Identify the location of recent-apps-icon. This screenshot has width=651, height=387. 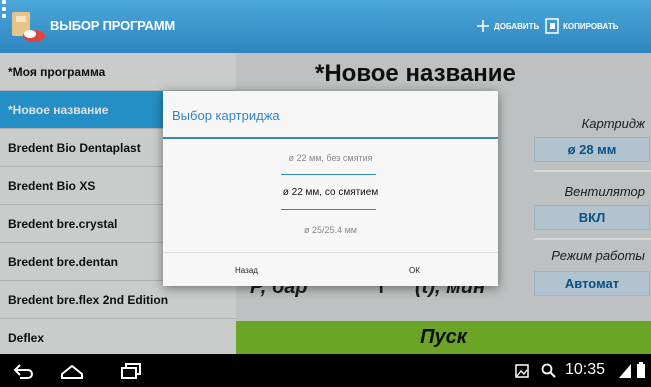
(131, 371).